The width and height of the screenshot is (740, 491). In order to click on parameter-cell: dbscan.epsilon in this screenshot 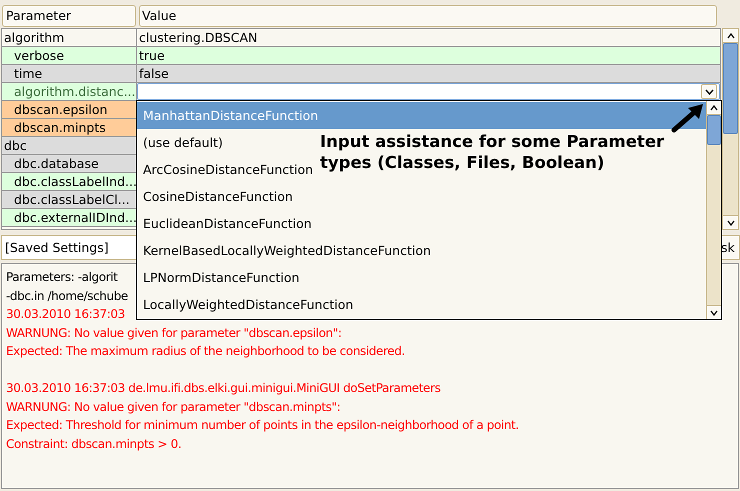, I will do `click(69, 109)`.